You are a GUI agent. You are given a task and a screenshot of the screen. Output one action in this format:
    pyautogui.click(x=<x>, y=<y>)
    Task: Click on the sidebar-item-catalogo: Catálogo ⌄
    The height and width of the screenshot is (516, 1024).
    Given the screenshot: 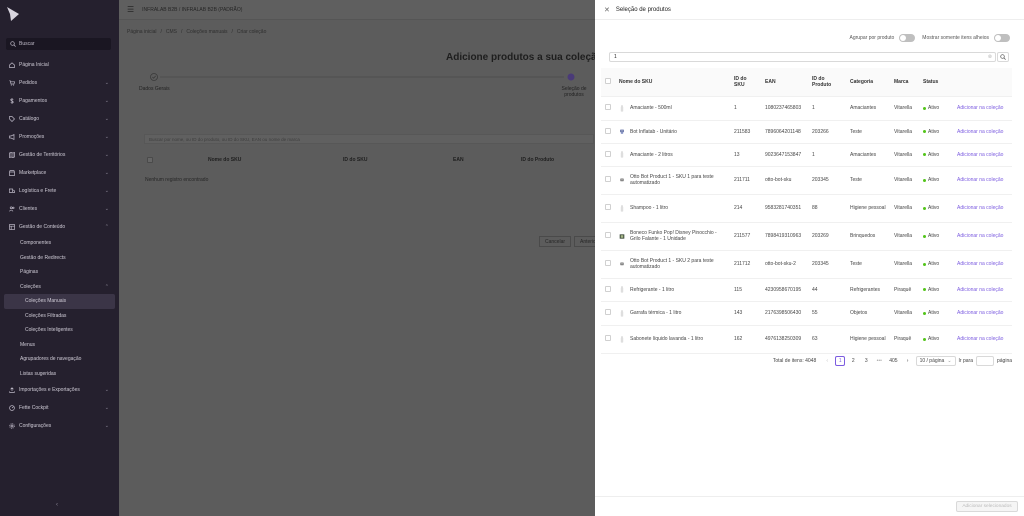 What is the action you would take?
    pyautogui.click(x=59, y=119)
    